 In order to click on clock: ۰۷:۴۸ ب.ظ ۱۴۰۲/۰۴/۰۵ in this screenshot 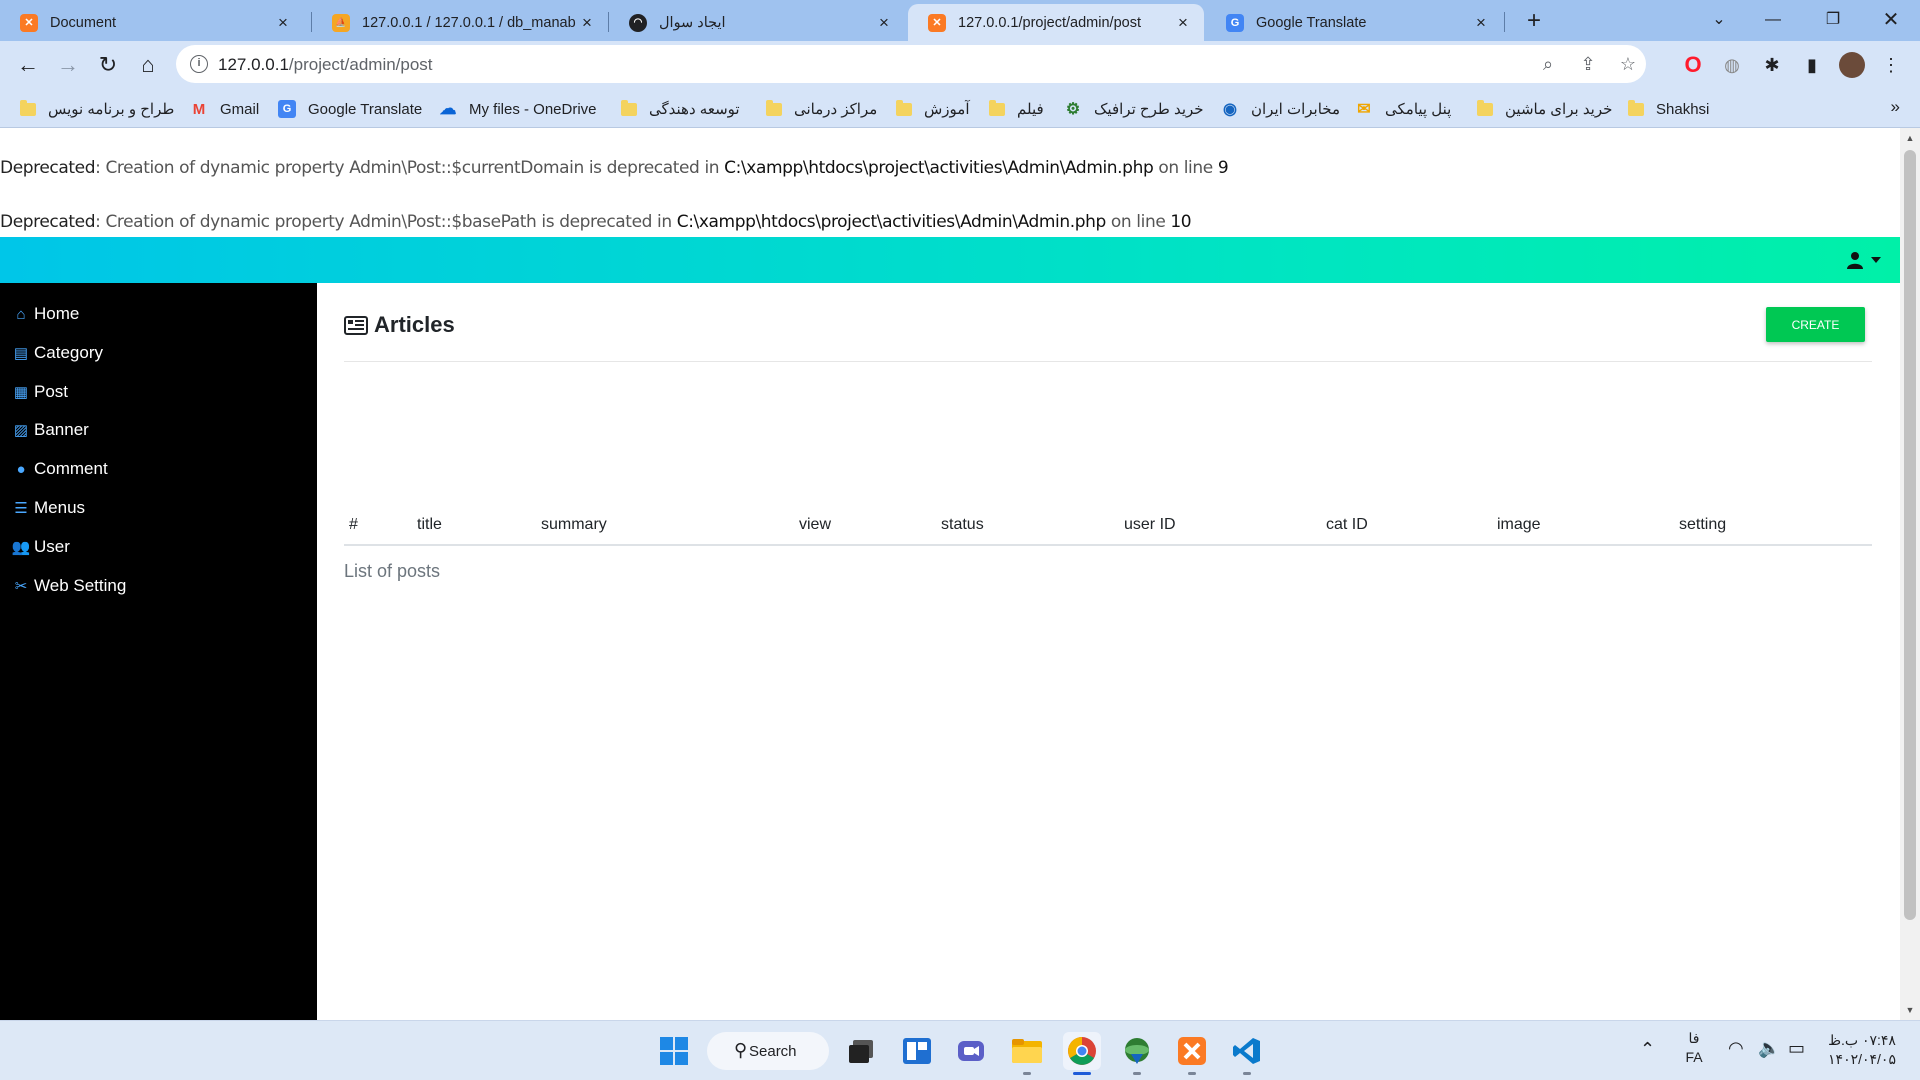, I will do `click(1862, 1050)`.